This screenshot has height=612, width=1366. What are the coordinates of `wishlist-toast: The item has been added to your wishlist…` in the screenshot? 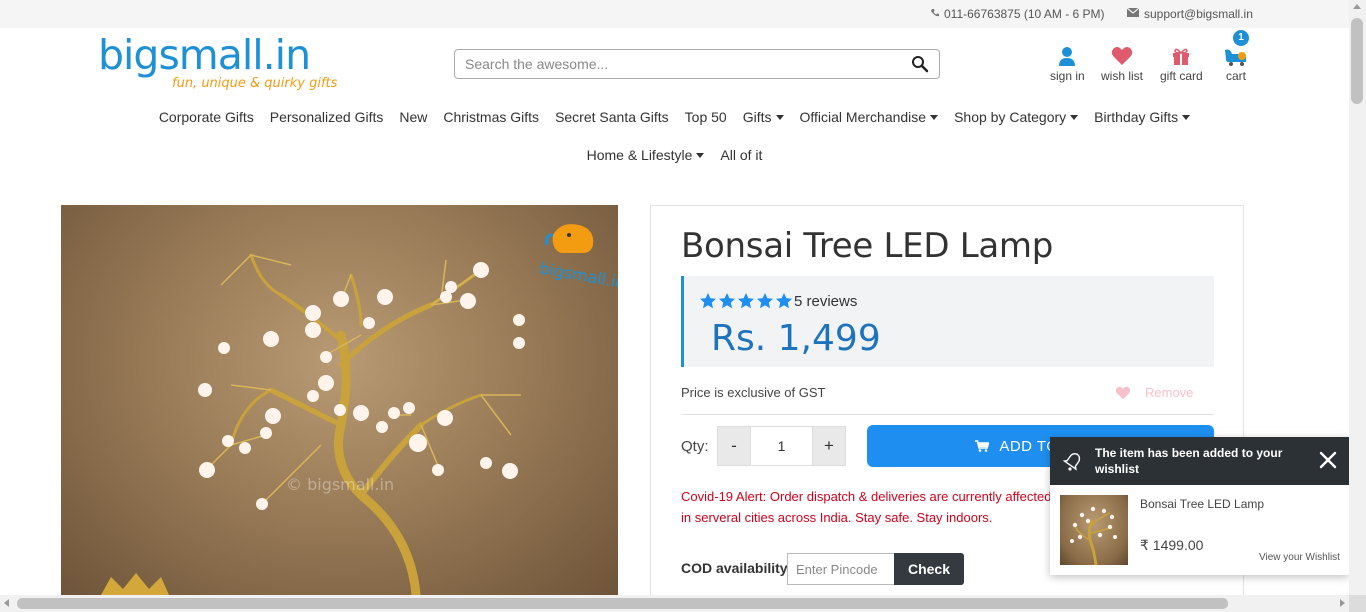 It's located at (1199, 506).